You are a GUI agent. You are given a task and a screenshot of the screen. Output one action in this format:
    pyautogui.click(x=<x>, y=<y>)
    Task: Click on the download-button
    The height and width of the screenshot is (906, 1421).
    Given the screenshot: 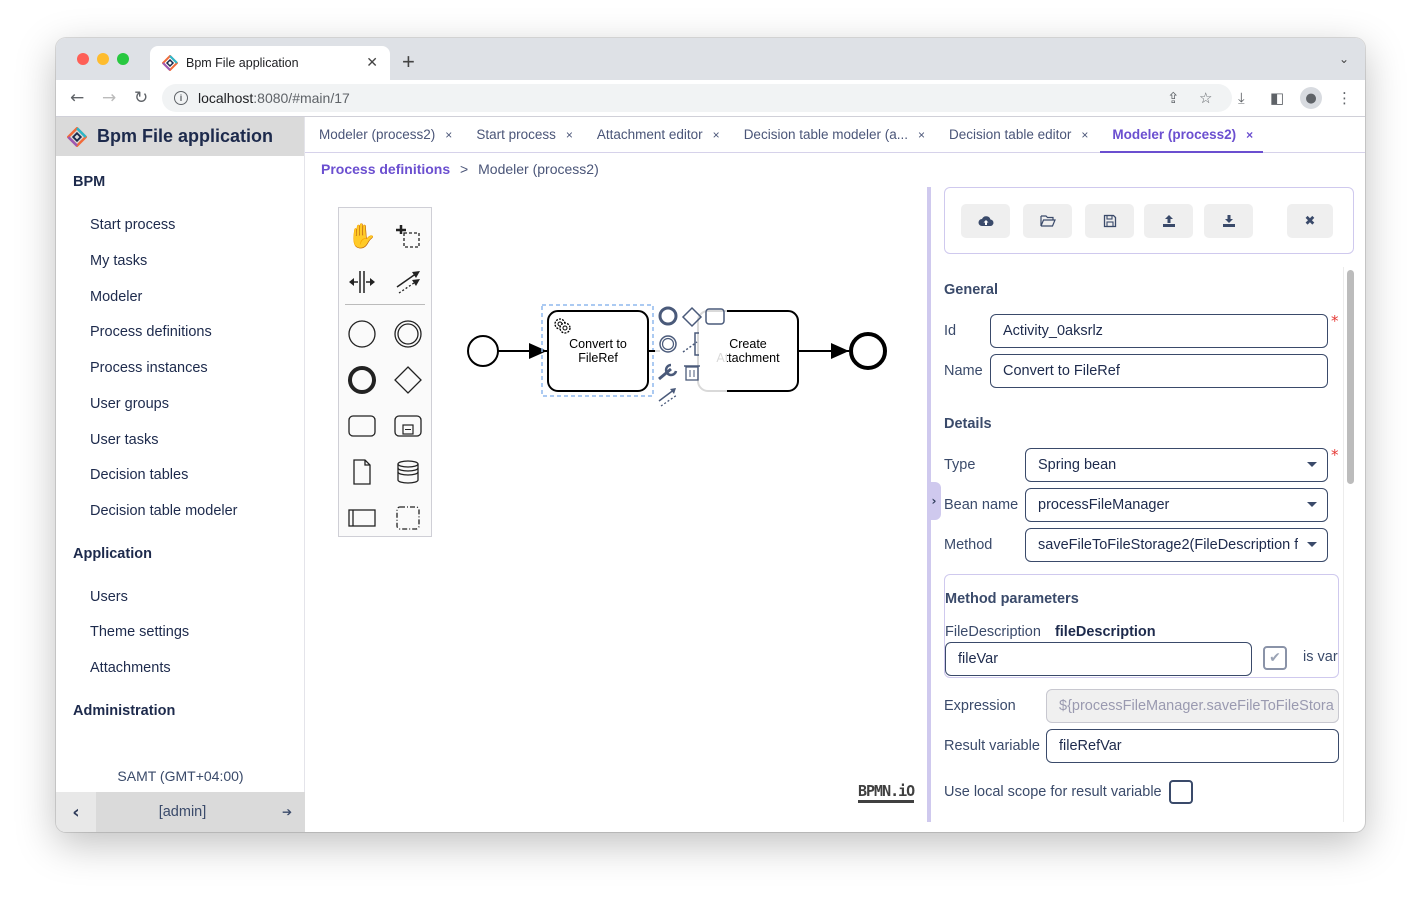 What is the action you would take?
    pyautogui.click(x=1228, y=221)
    